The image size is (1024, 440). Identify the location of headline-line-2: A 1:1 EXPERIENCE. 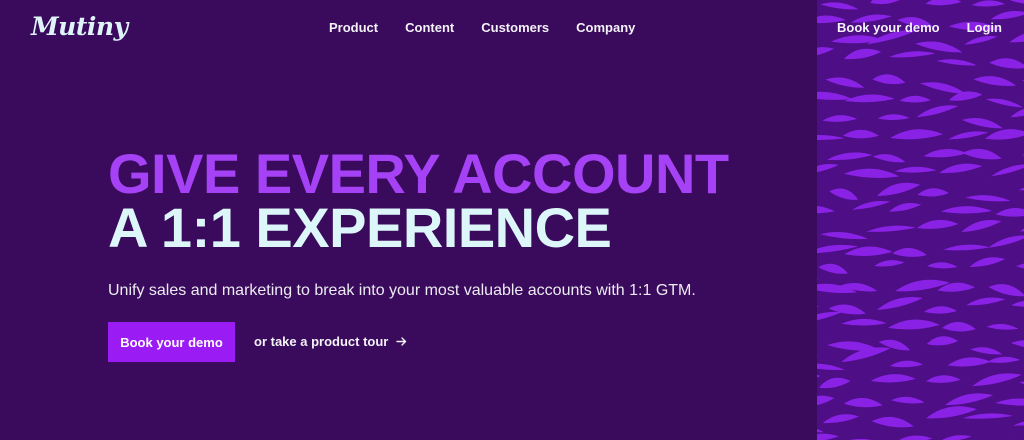
(360, 227).